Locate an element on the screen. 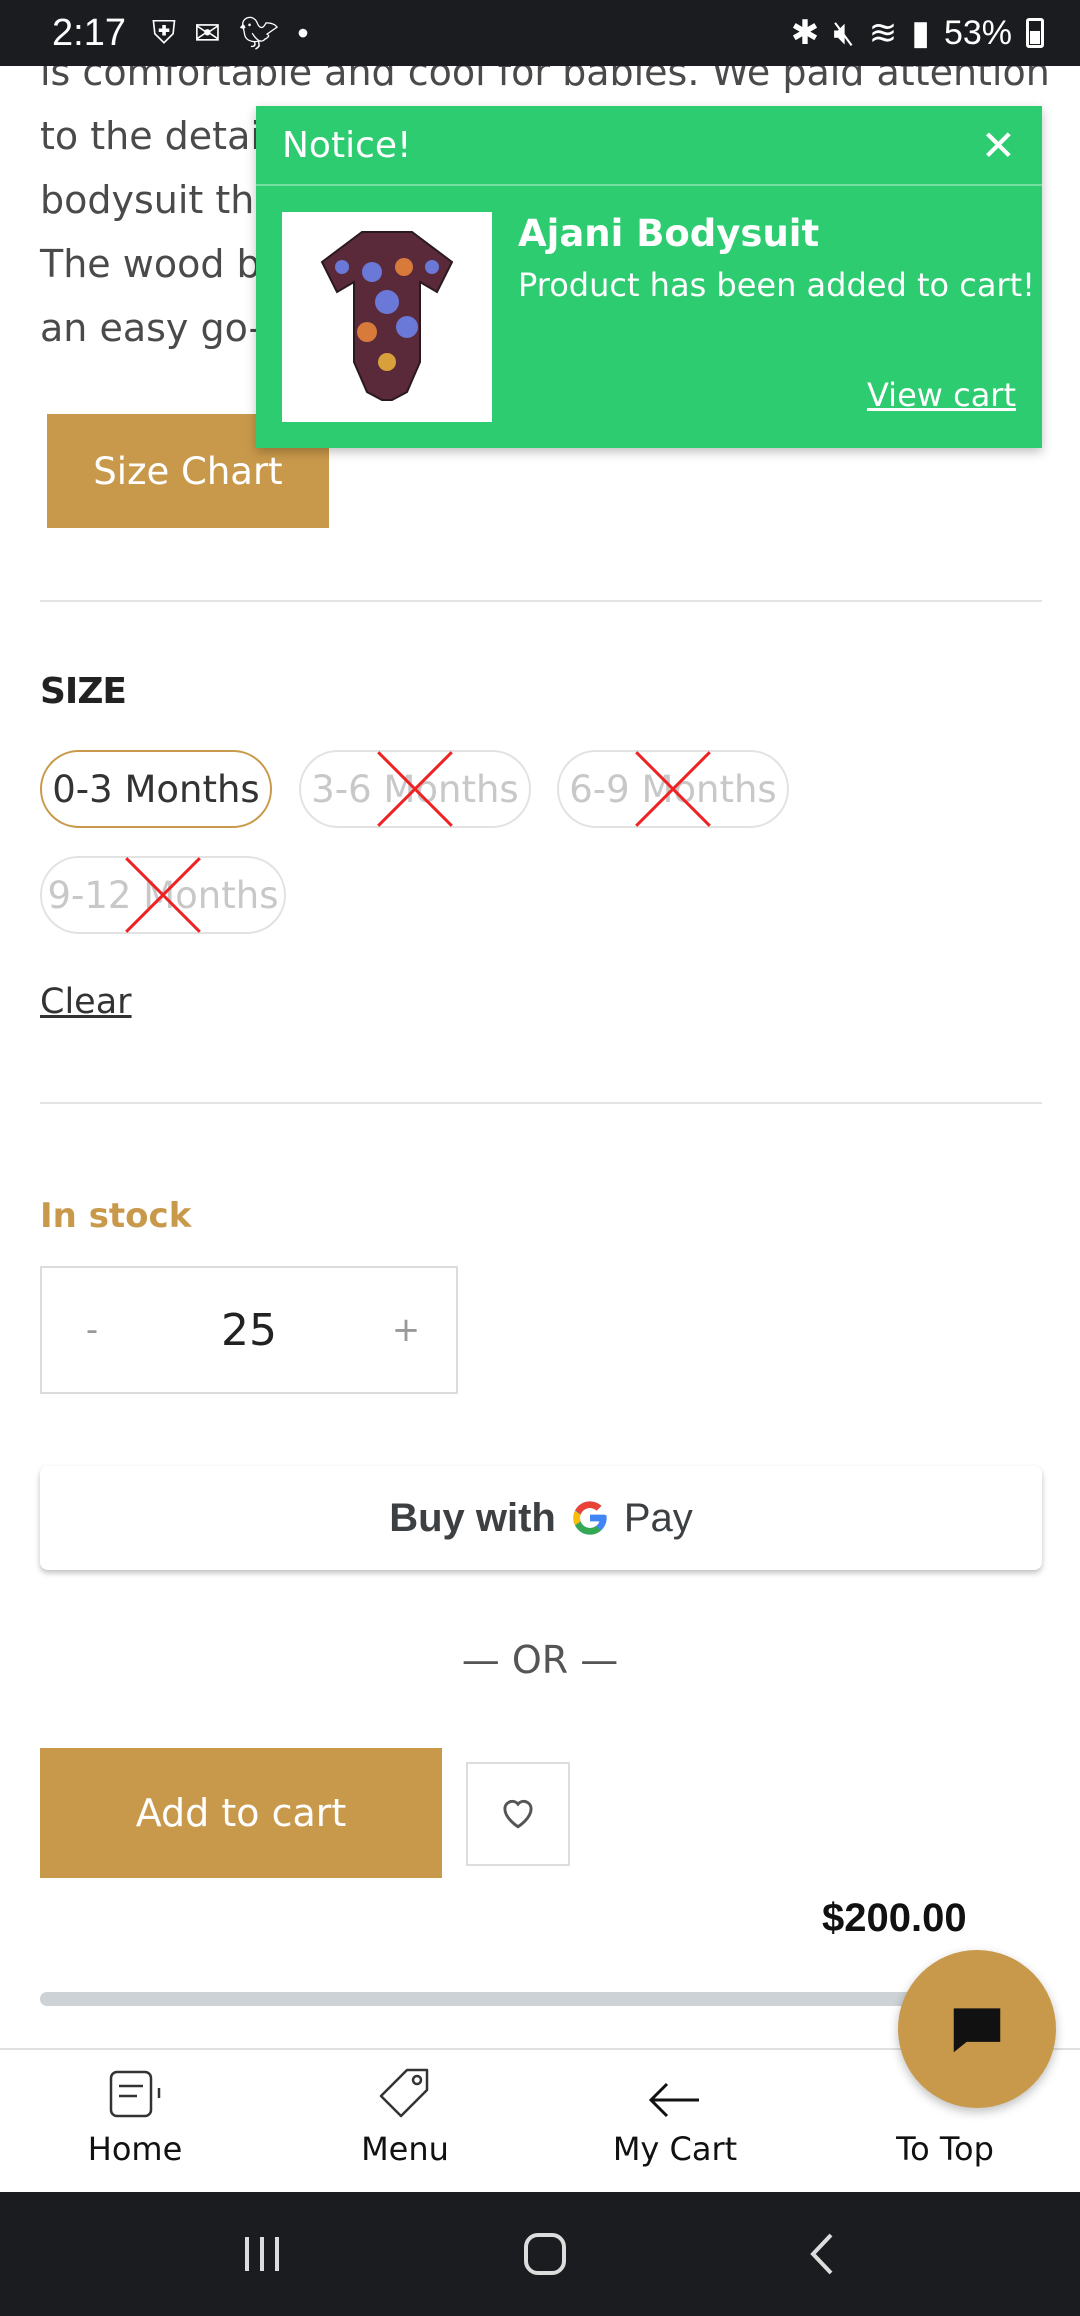  tag-icon is located at coordinates (404, 2093).